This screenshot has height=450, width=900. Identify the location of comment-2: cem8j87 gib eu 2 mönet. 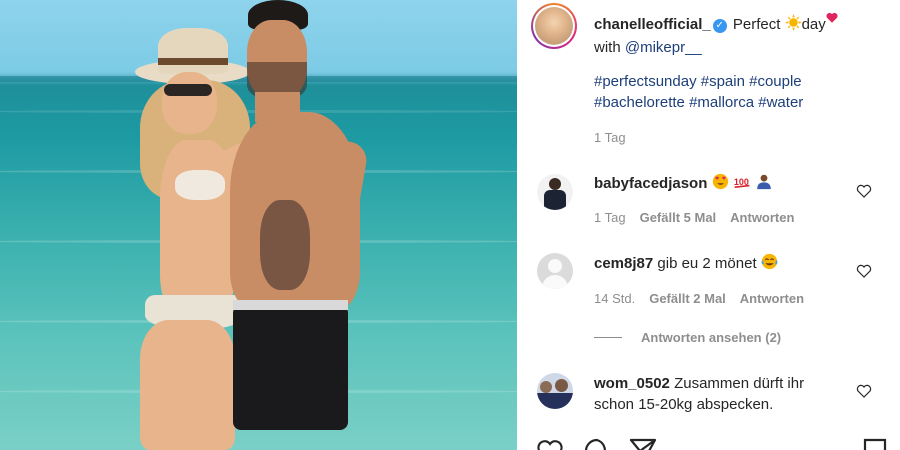
(686, 264).